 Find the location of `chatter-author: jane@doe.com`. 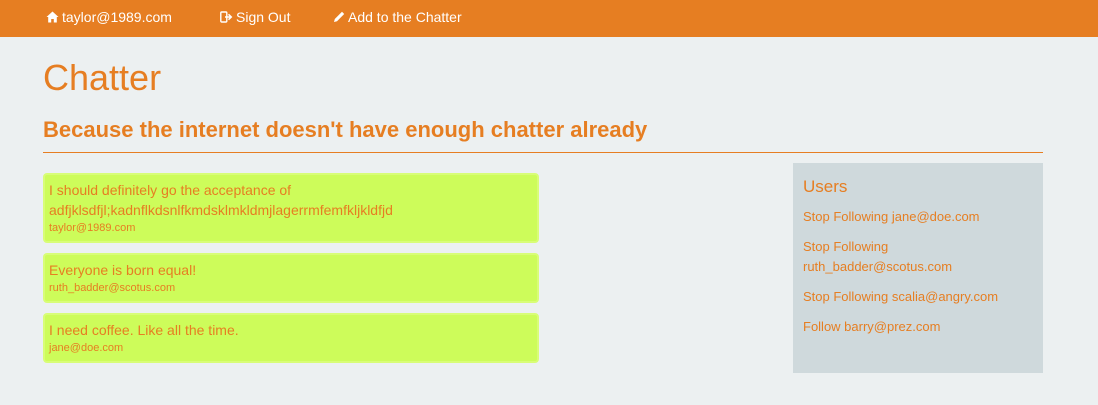

chatter-author: jane@doe.com is located at coordinates (86, 348).